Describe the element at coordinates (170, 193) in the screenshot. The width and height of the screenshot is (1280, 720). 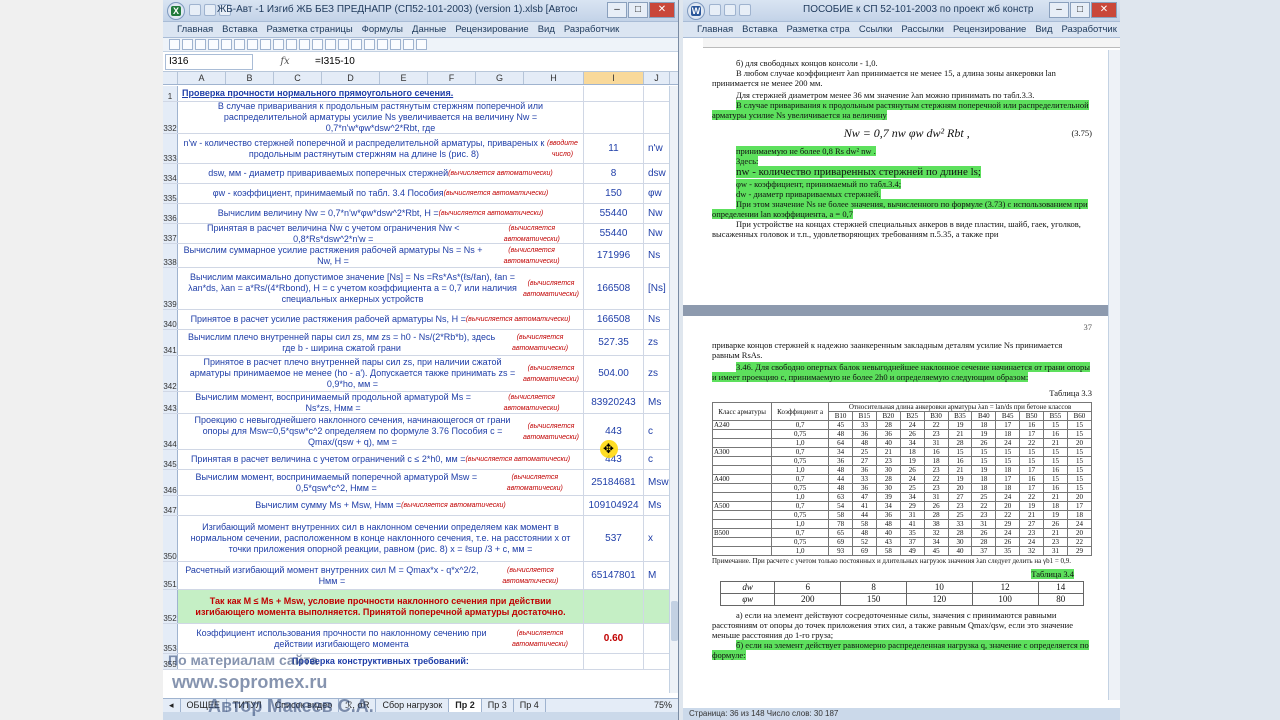
I see `row-number: 335` at that location.